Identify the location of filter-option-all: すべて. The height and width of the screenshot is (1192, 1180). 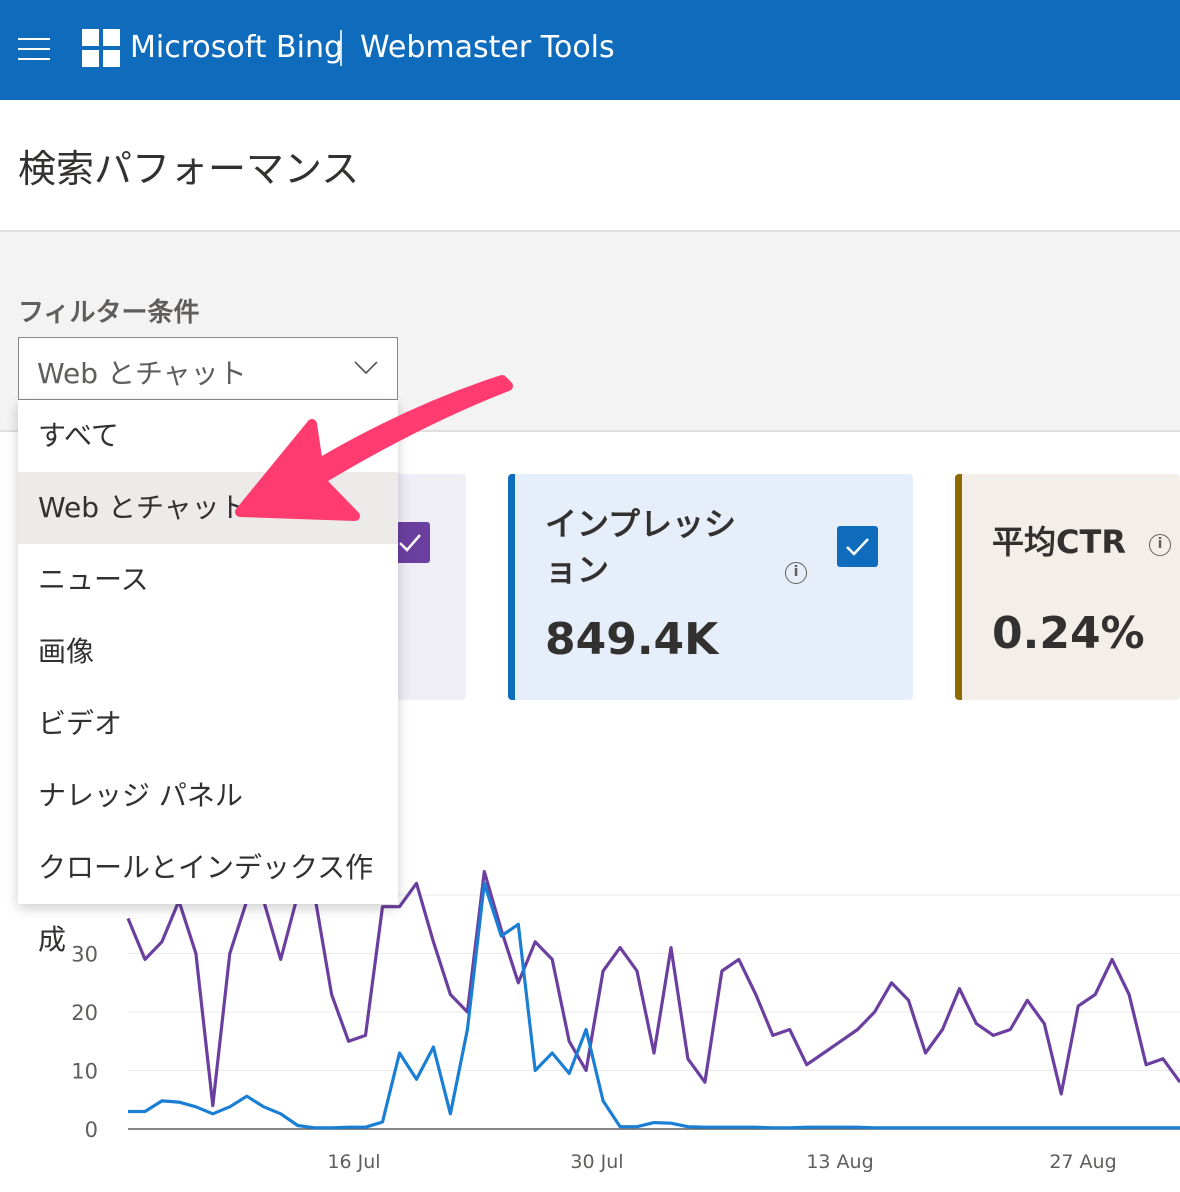
(208, 436).